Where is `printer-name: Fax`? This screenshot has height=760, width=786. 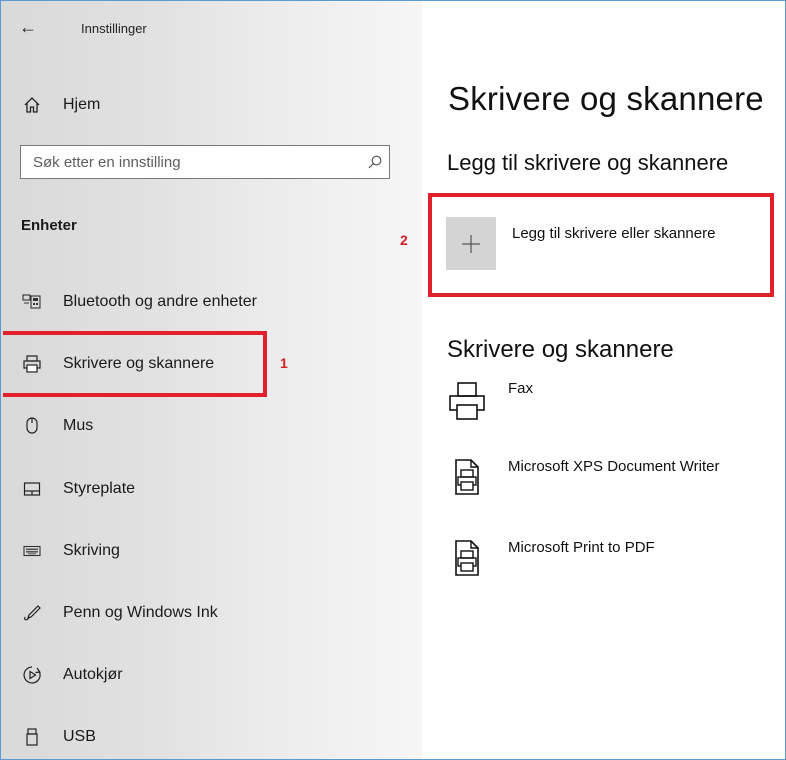 printer-name: Fax is located at coordinates (521, 388).